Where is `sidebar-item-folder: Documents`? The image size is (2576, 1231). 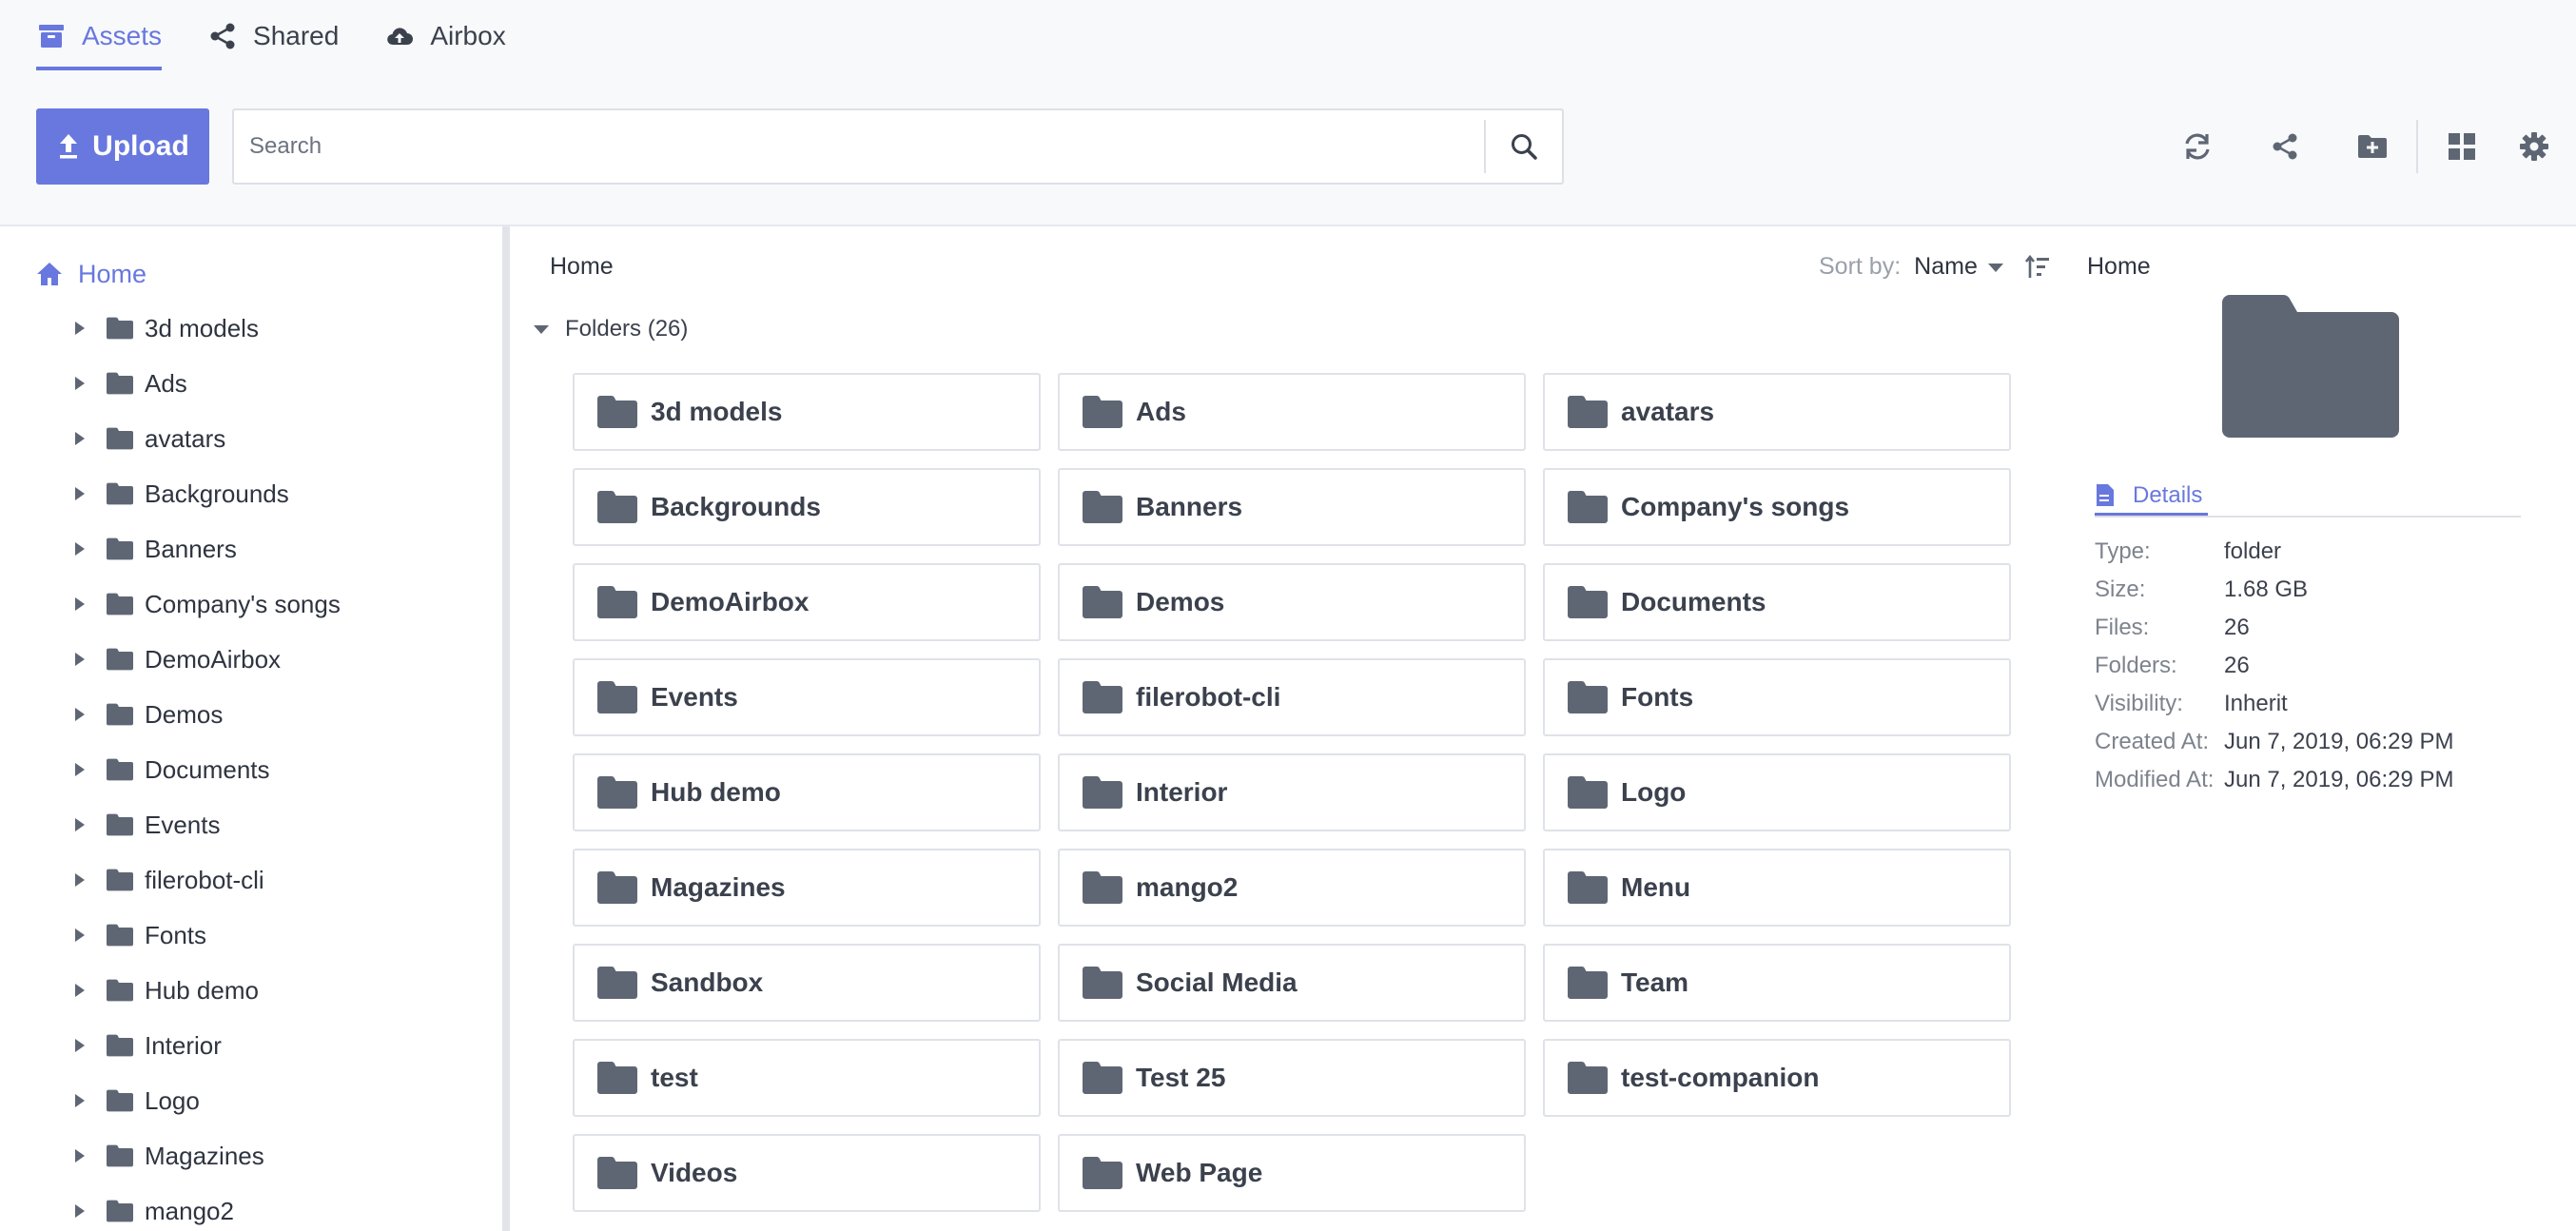 sidebar-item-folder: Documents is located at coordinates (251, 769).